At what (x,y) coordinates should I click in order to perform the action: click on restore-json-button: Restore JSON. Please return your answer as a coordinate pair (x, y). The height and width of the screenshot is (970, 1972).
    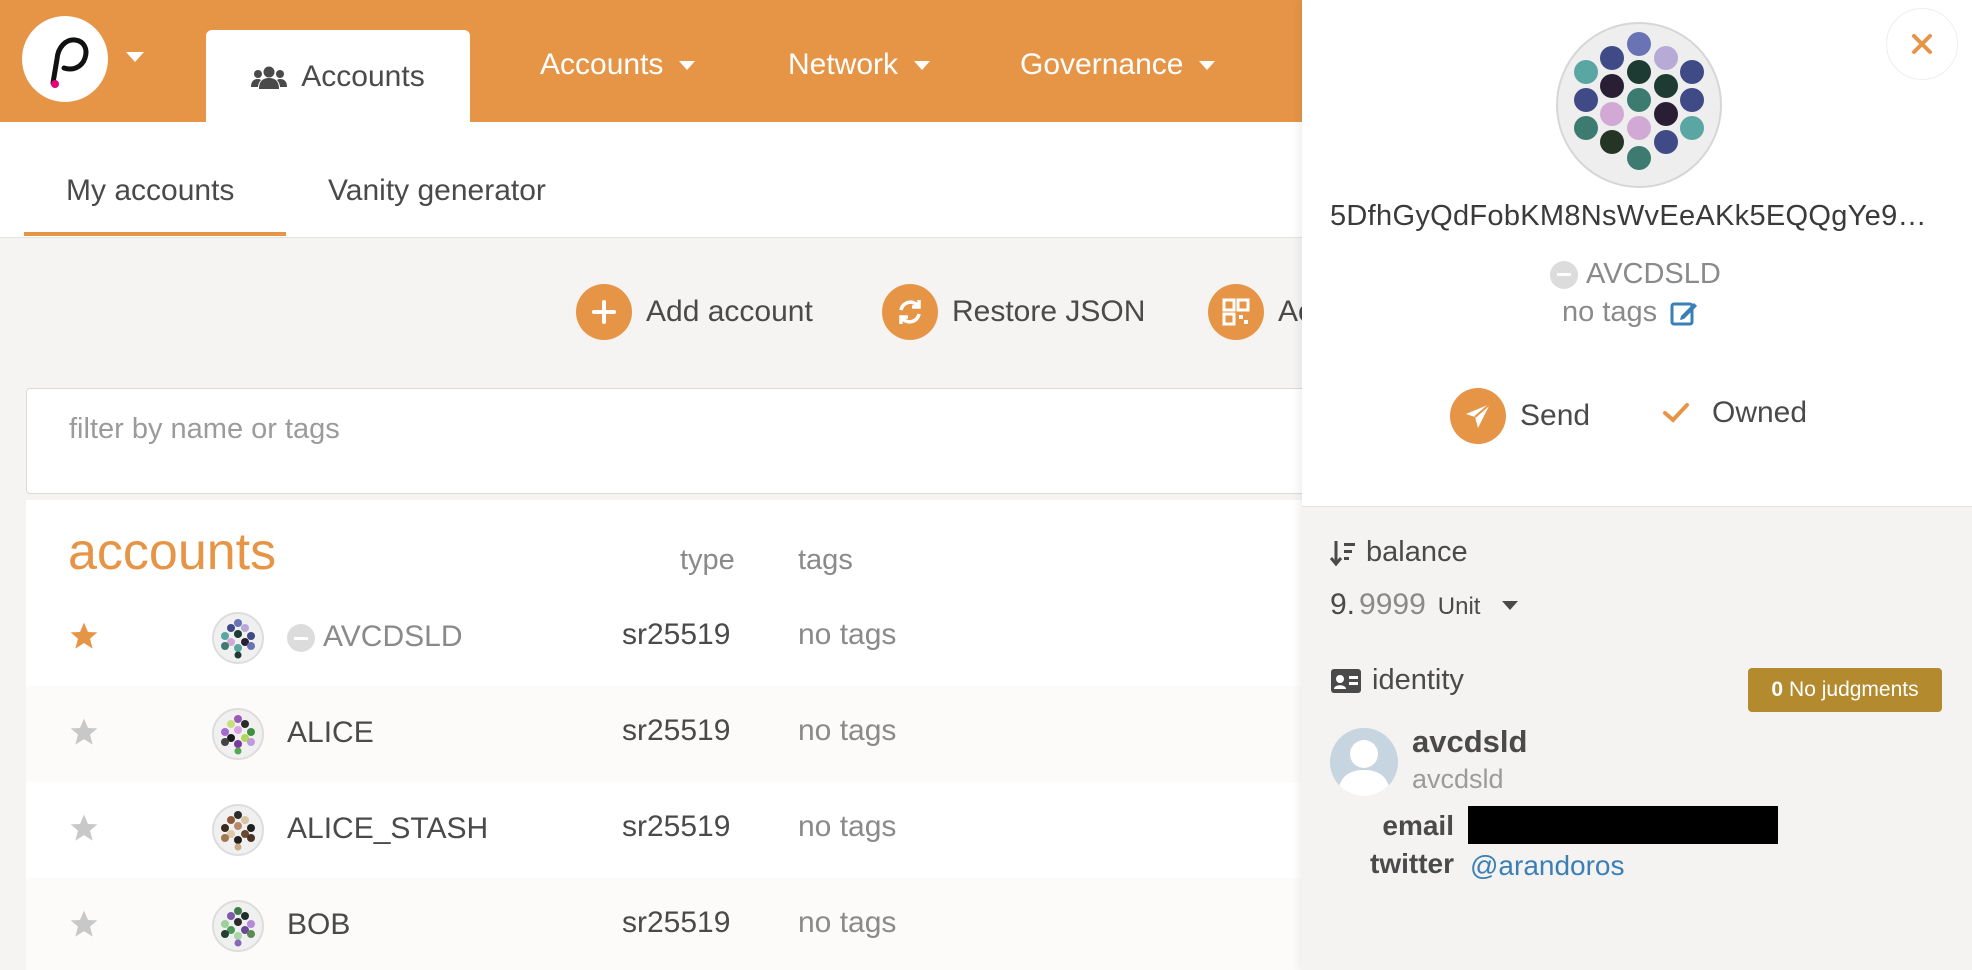
    Looking at the image, I should click on (1013, 312).